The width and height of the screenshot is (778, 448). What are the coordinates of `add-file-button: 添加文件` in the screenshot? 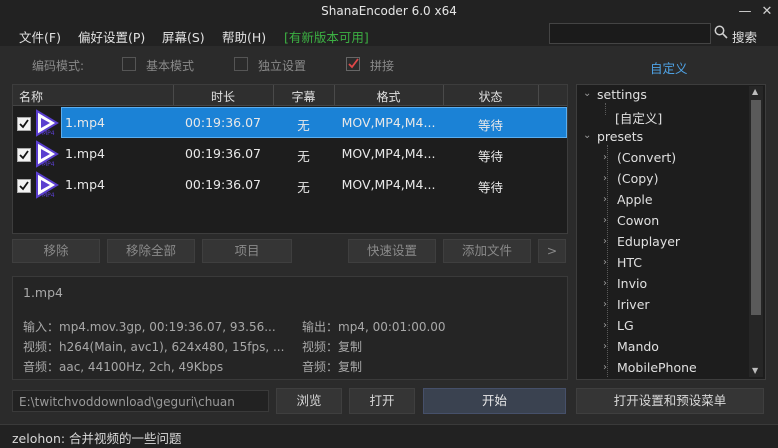 It's located at (487, 251).